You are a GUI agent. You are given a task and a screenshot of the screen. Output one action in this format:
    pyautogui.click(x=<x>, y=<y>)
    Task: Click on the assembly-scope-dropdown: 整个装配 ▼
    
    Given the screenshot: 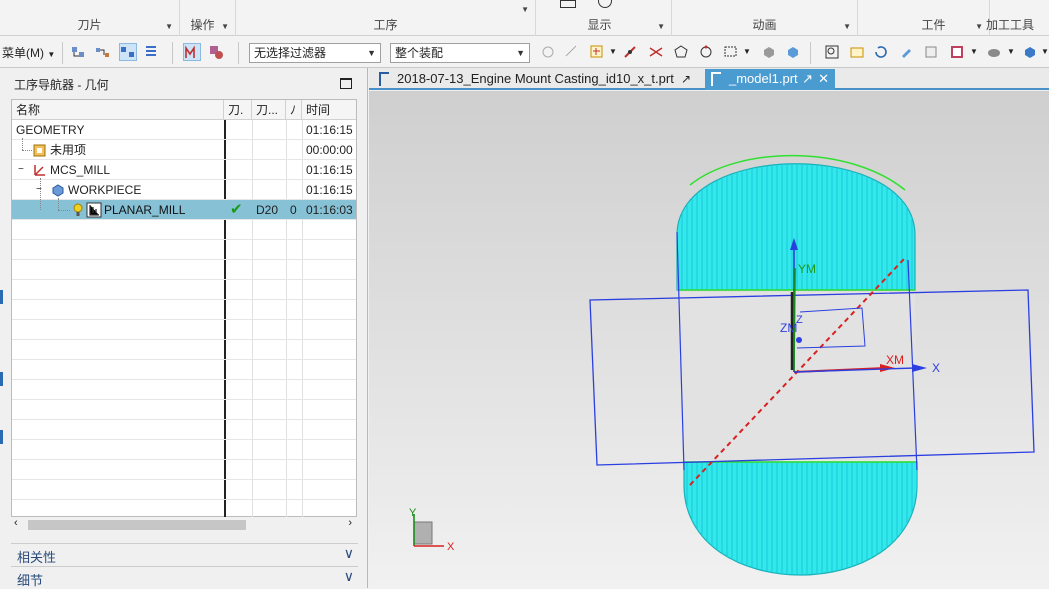 What is the action you would take?
    pyautogui.click(x=460, y=53)
    